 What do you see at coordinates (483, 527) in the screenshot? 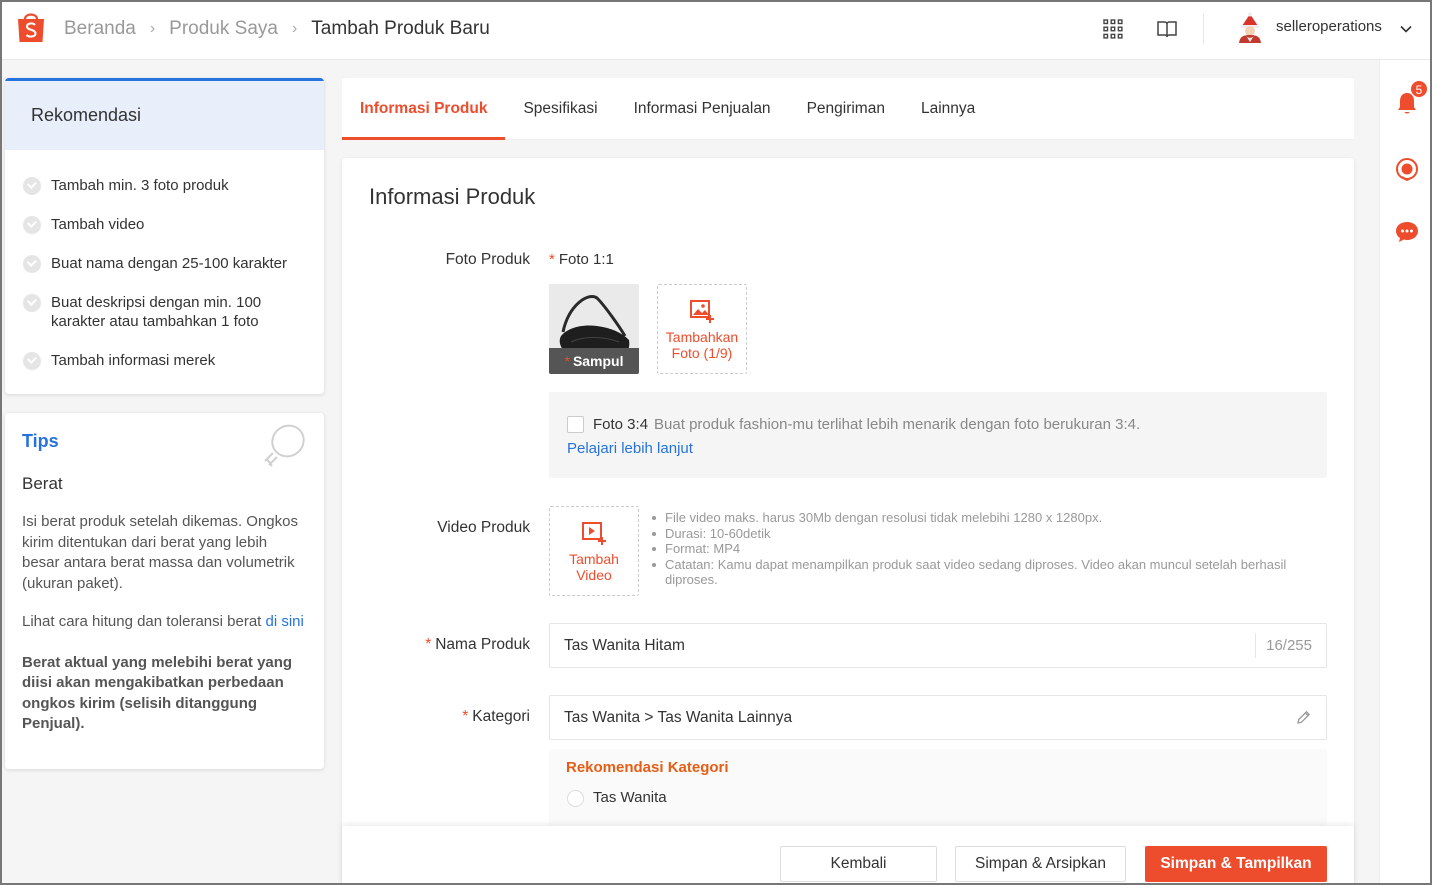
I see `video-label: Video Produk` at bounding box center [483, 527].